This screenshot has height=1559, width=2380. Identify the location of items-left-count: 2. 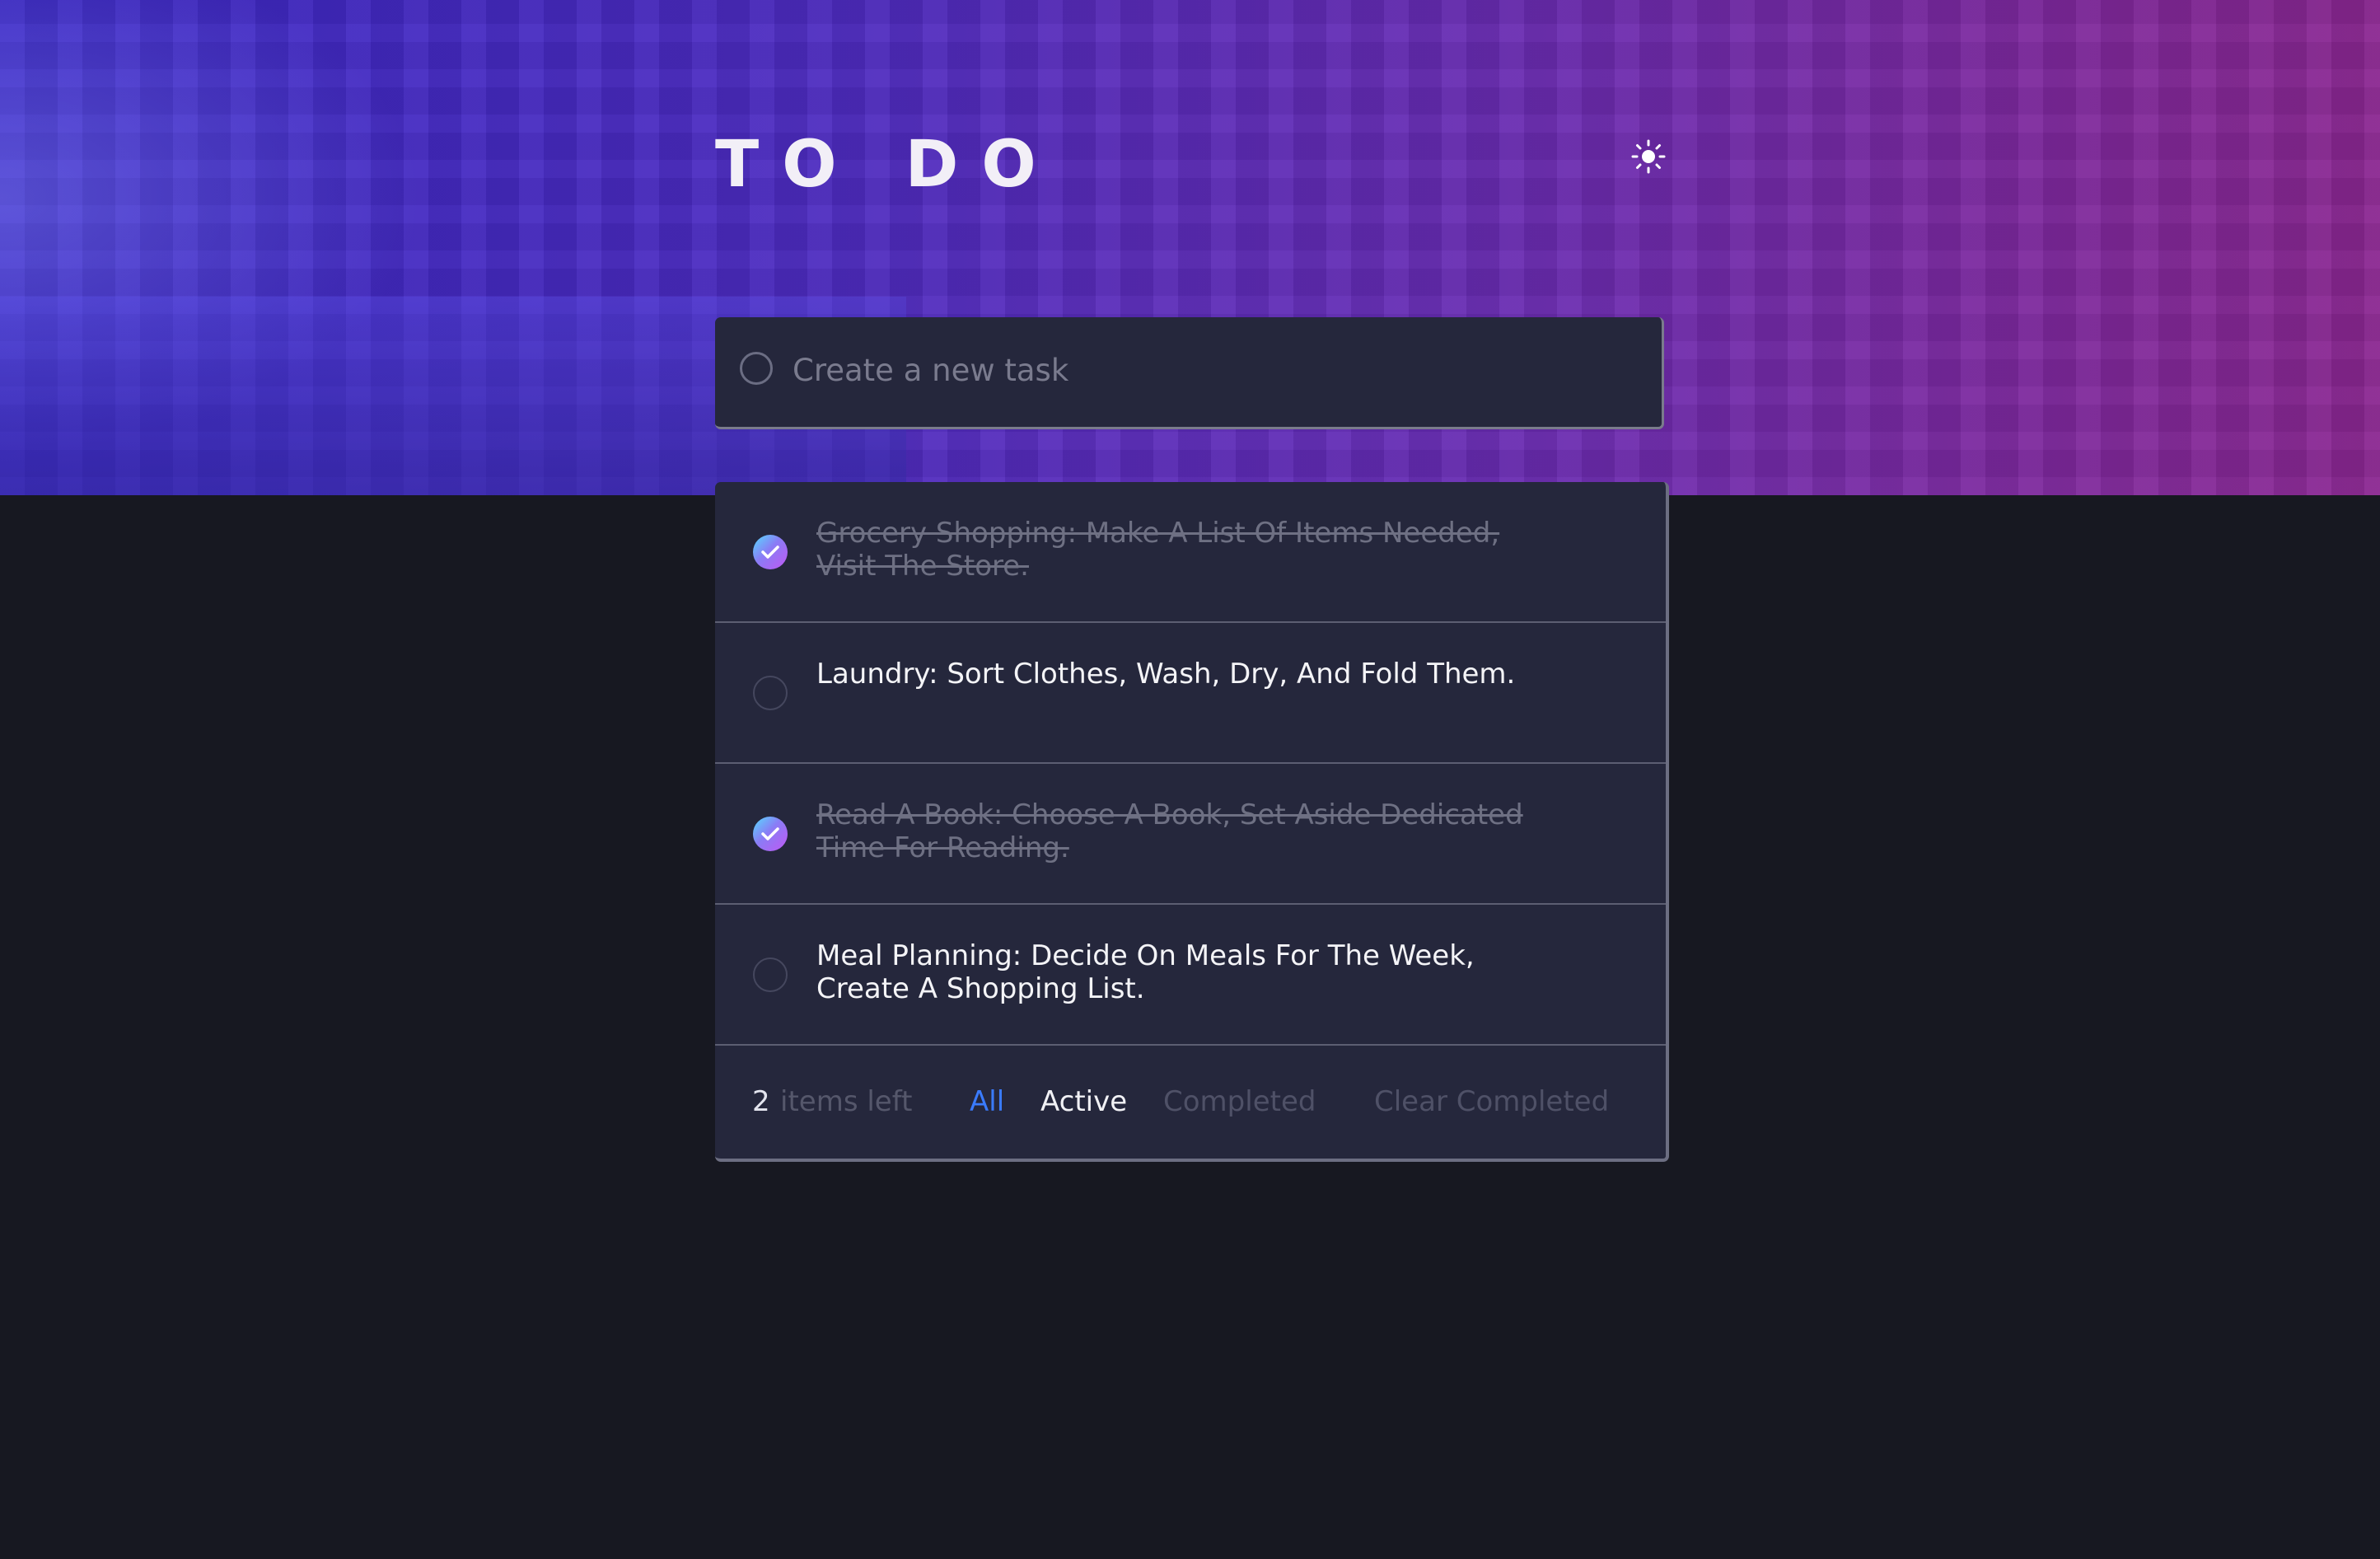
(761, 1101).